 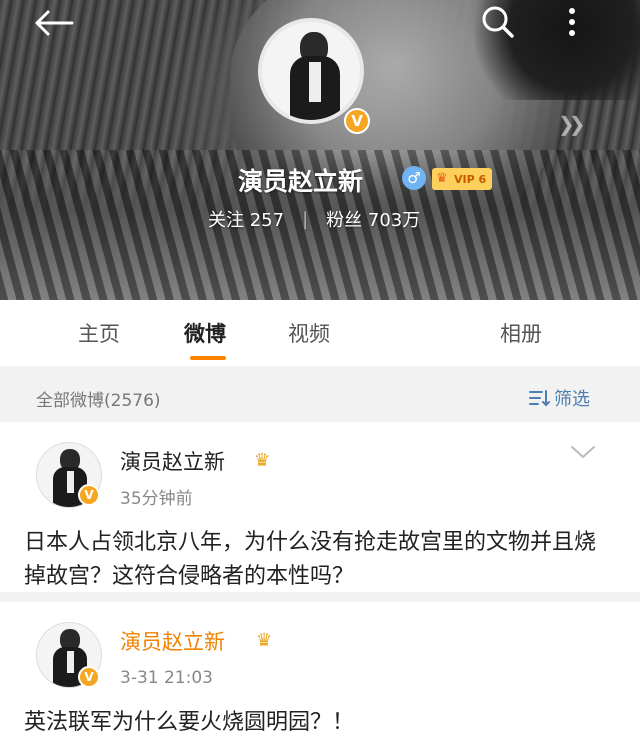 I want to click on filter-label: 筛选, so click(x=572, y=399).